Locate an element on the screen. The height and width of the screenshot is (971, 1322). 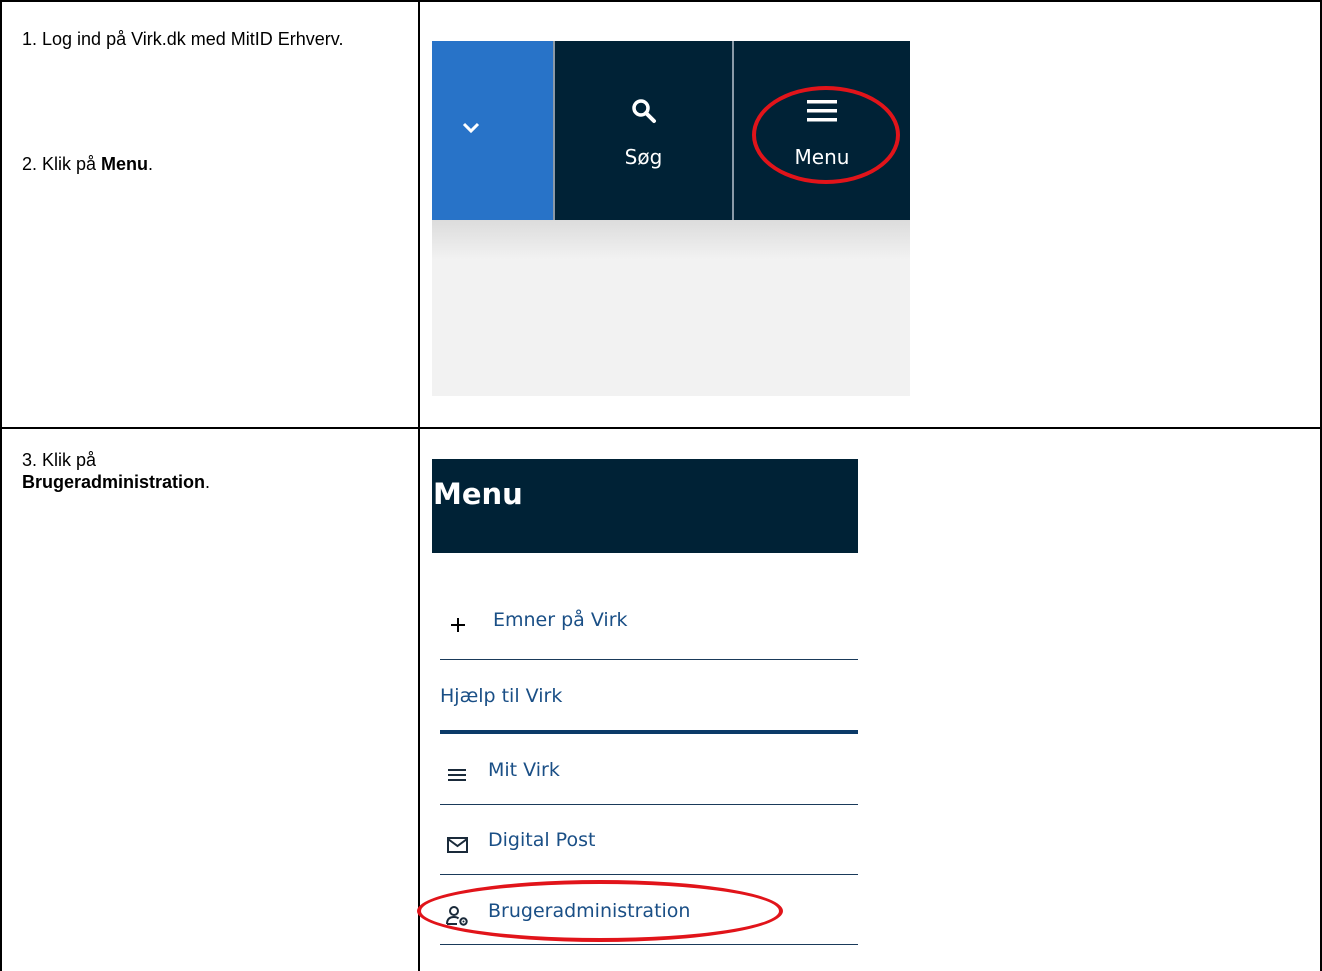
step-3-bold: Brugeradministration is located at coordinates (114, 482).